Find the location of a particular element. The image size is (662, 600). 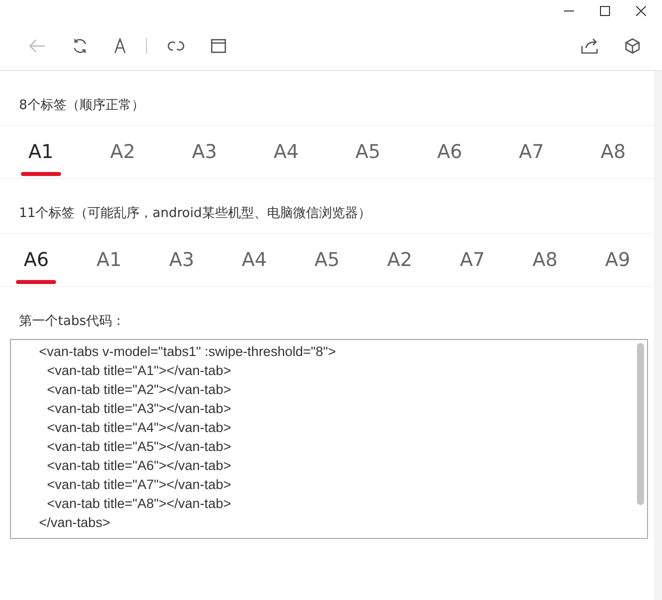

maximize-icon is located at coordinates (605, 11).